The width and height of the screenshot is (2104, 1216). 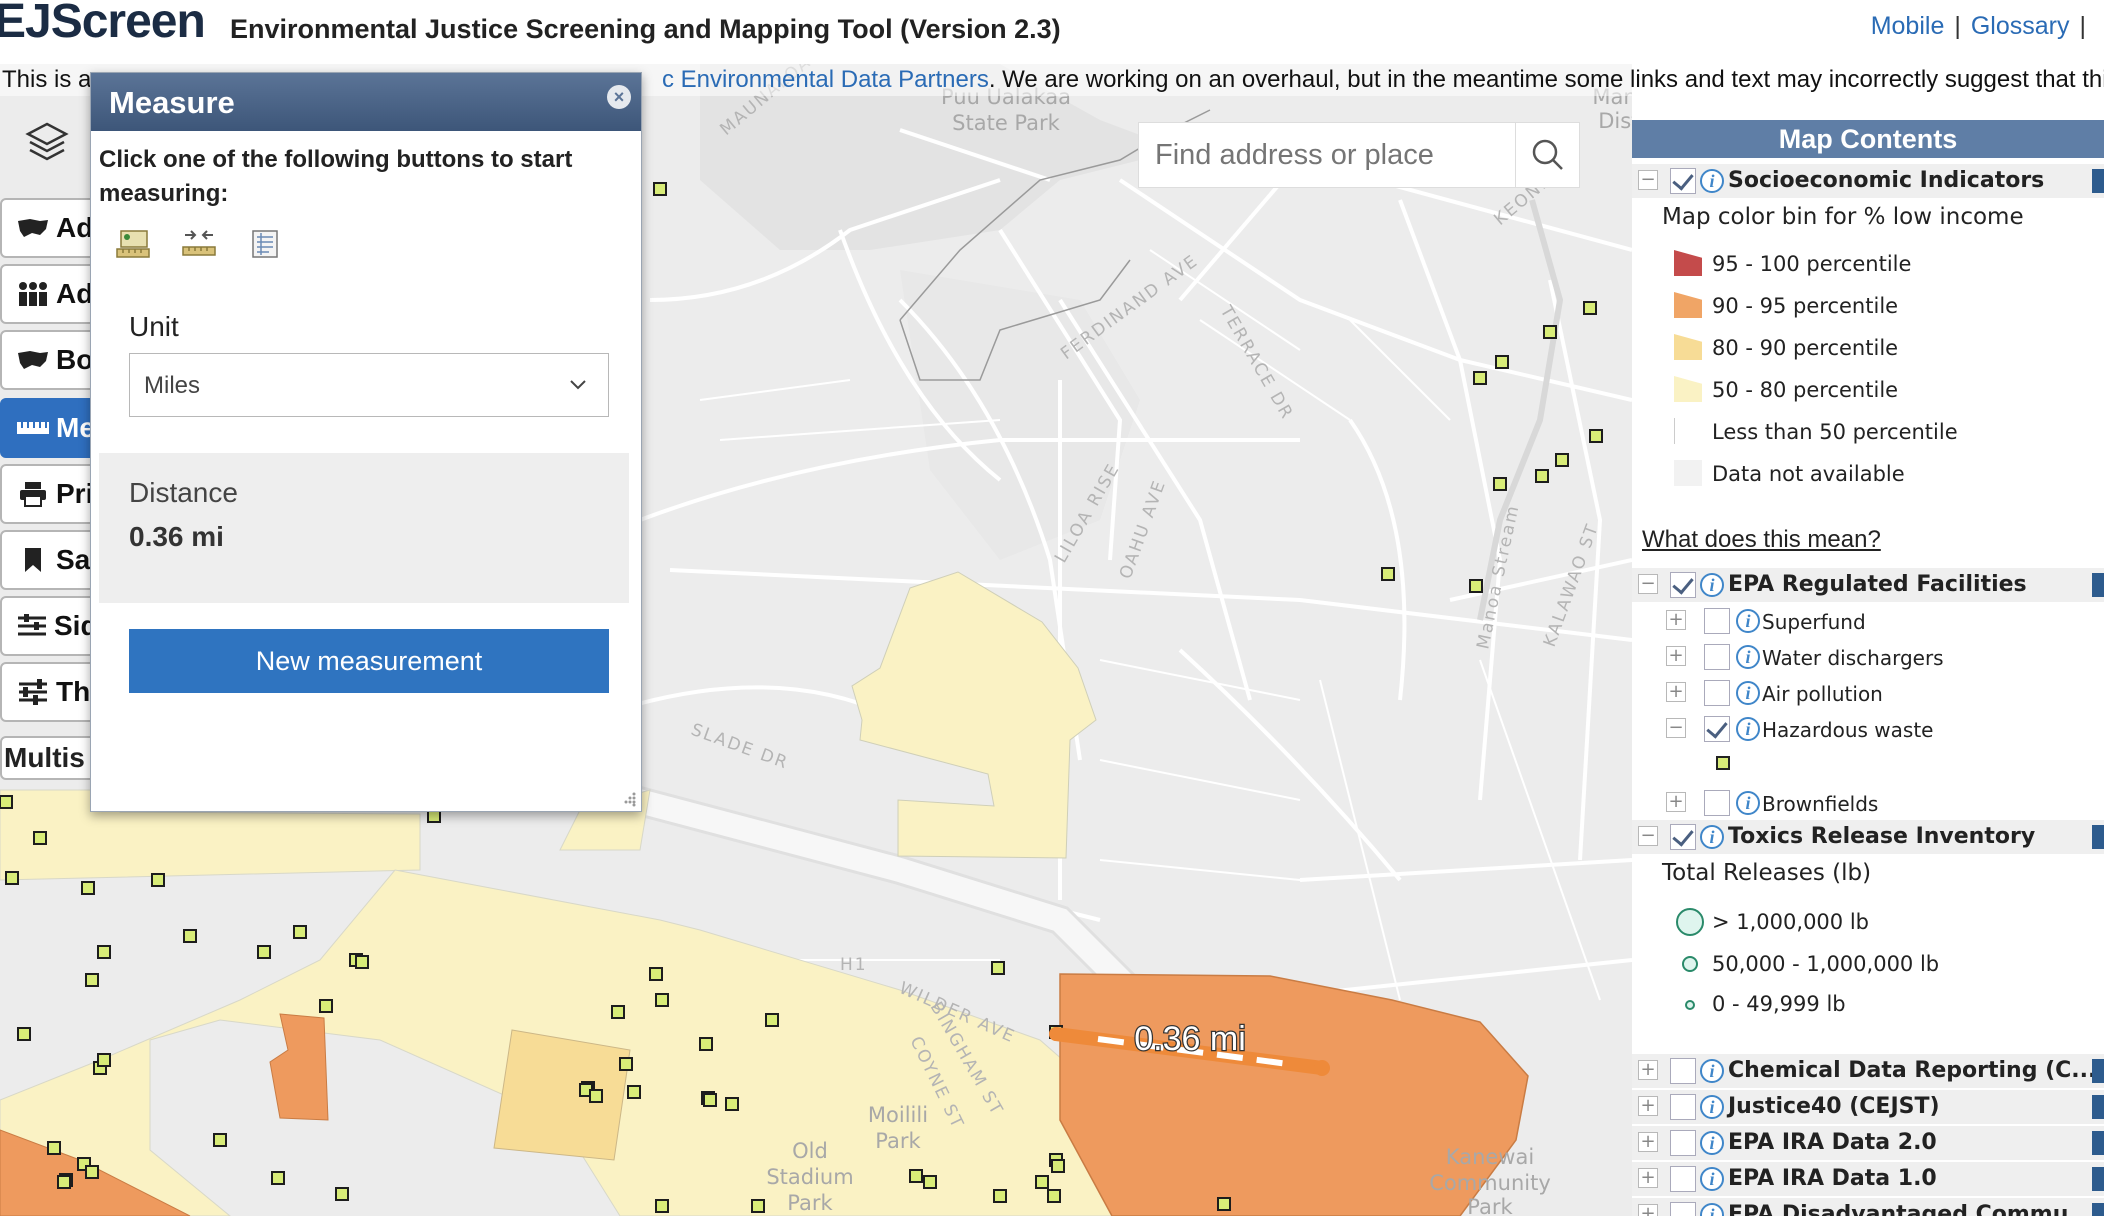 What do you see at coordinates (48, 360) in the screenshot?
I see `tool-button-bo: Bo` at bounding box center [48, 360].